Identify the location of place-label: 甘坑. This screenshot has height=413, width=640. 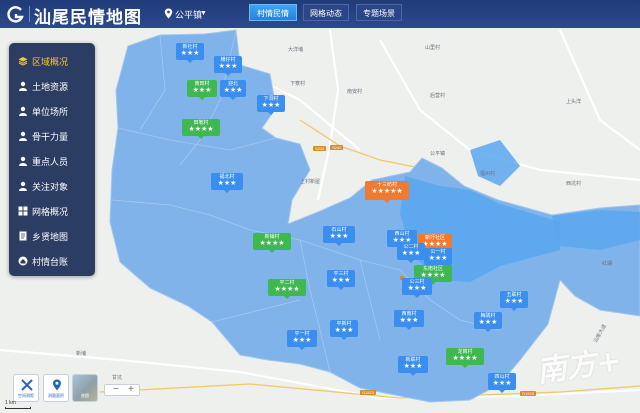
(117, 378).